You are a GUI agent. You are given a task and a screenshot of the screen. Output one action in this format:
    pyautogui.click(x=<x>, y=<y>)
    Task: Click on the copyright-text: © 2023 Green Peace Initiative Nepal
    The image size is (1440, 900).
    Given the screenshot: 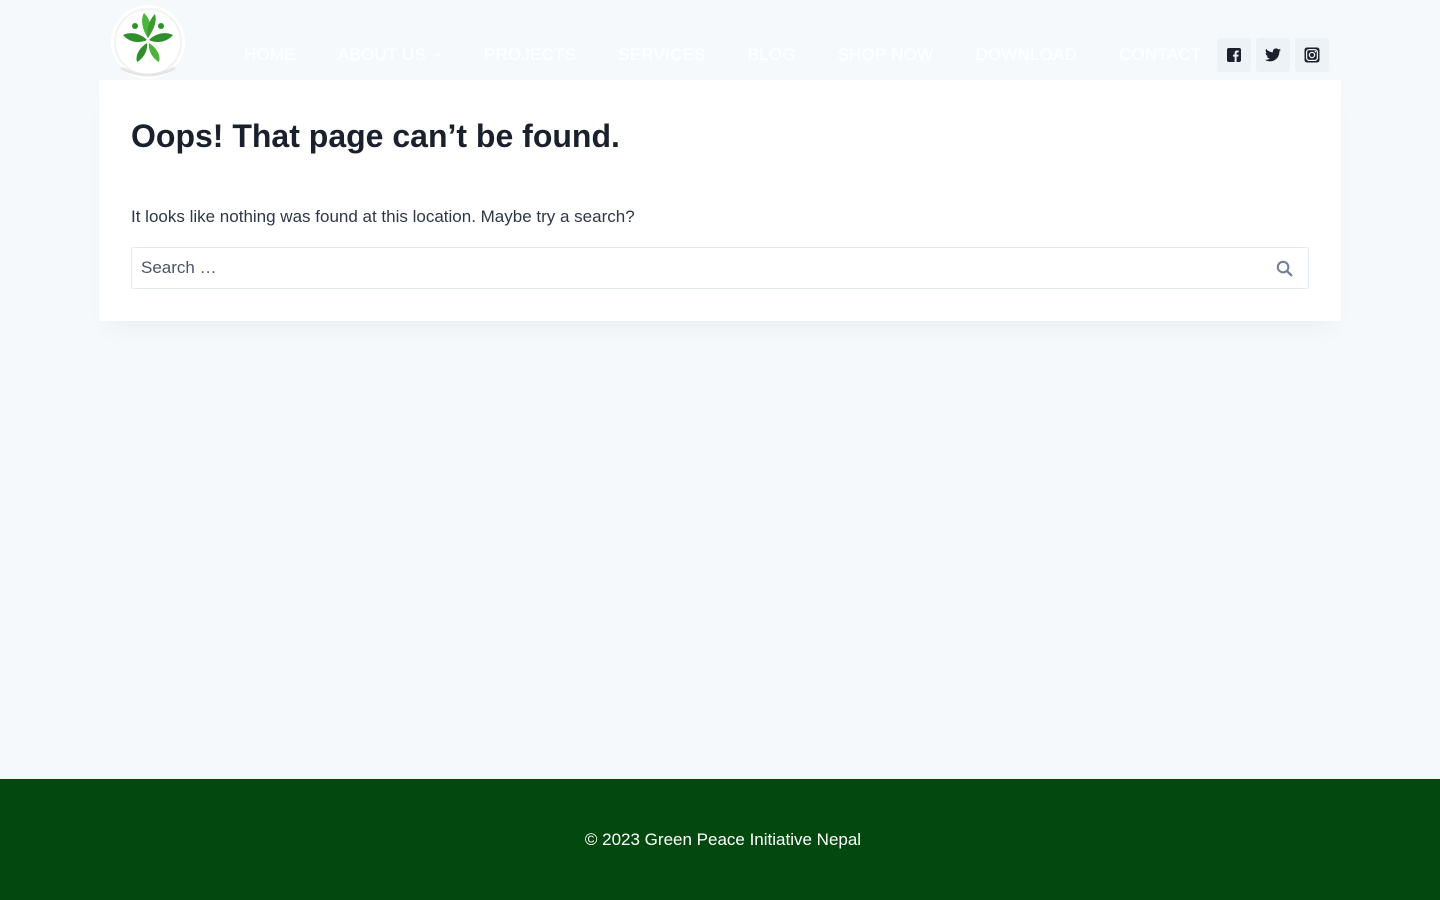 What is the action you would take?
    pyautogui.click(x=723, y=839)
    